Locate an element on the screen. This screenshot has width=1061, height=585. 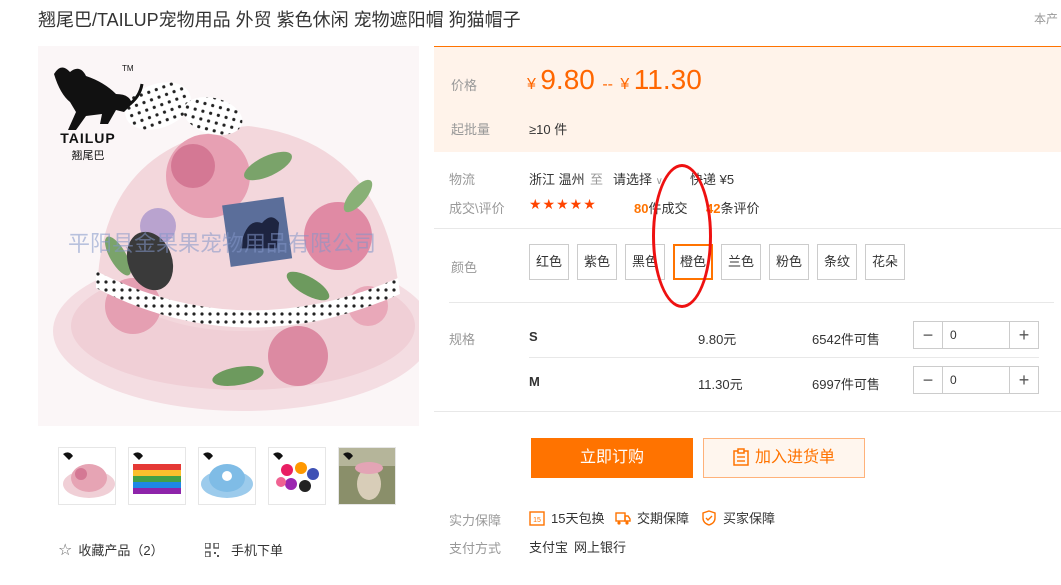
image-watermark: 平阳县金果果宠物用品有限公司 is located at coordinates (222, 243).